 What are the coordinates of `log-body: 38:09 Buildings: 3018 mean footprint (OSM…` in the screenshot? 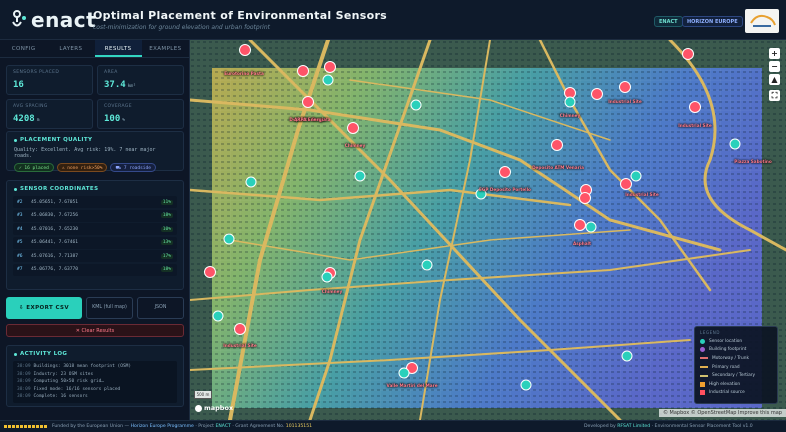 It's located at (95, 382).